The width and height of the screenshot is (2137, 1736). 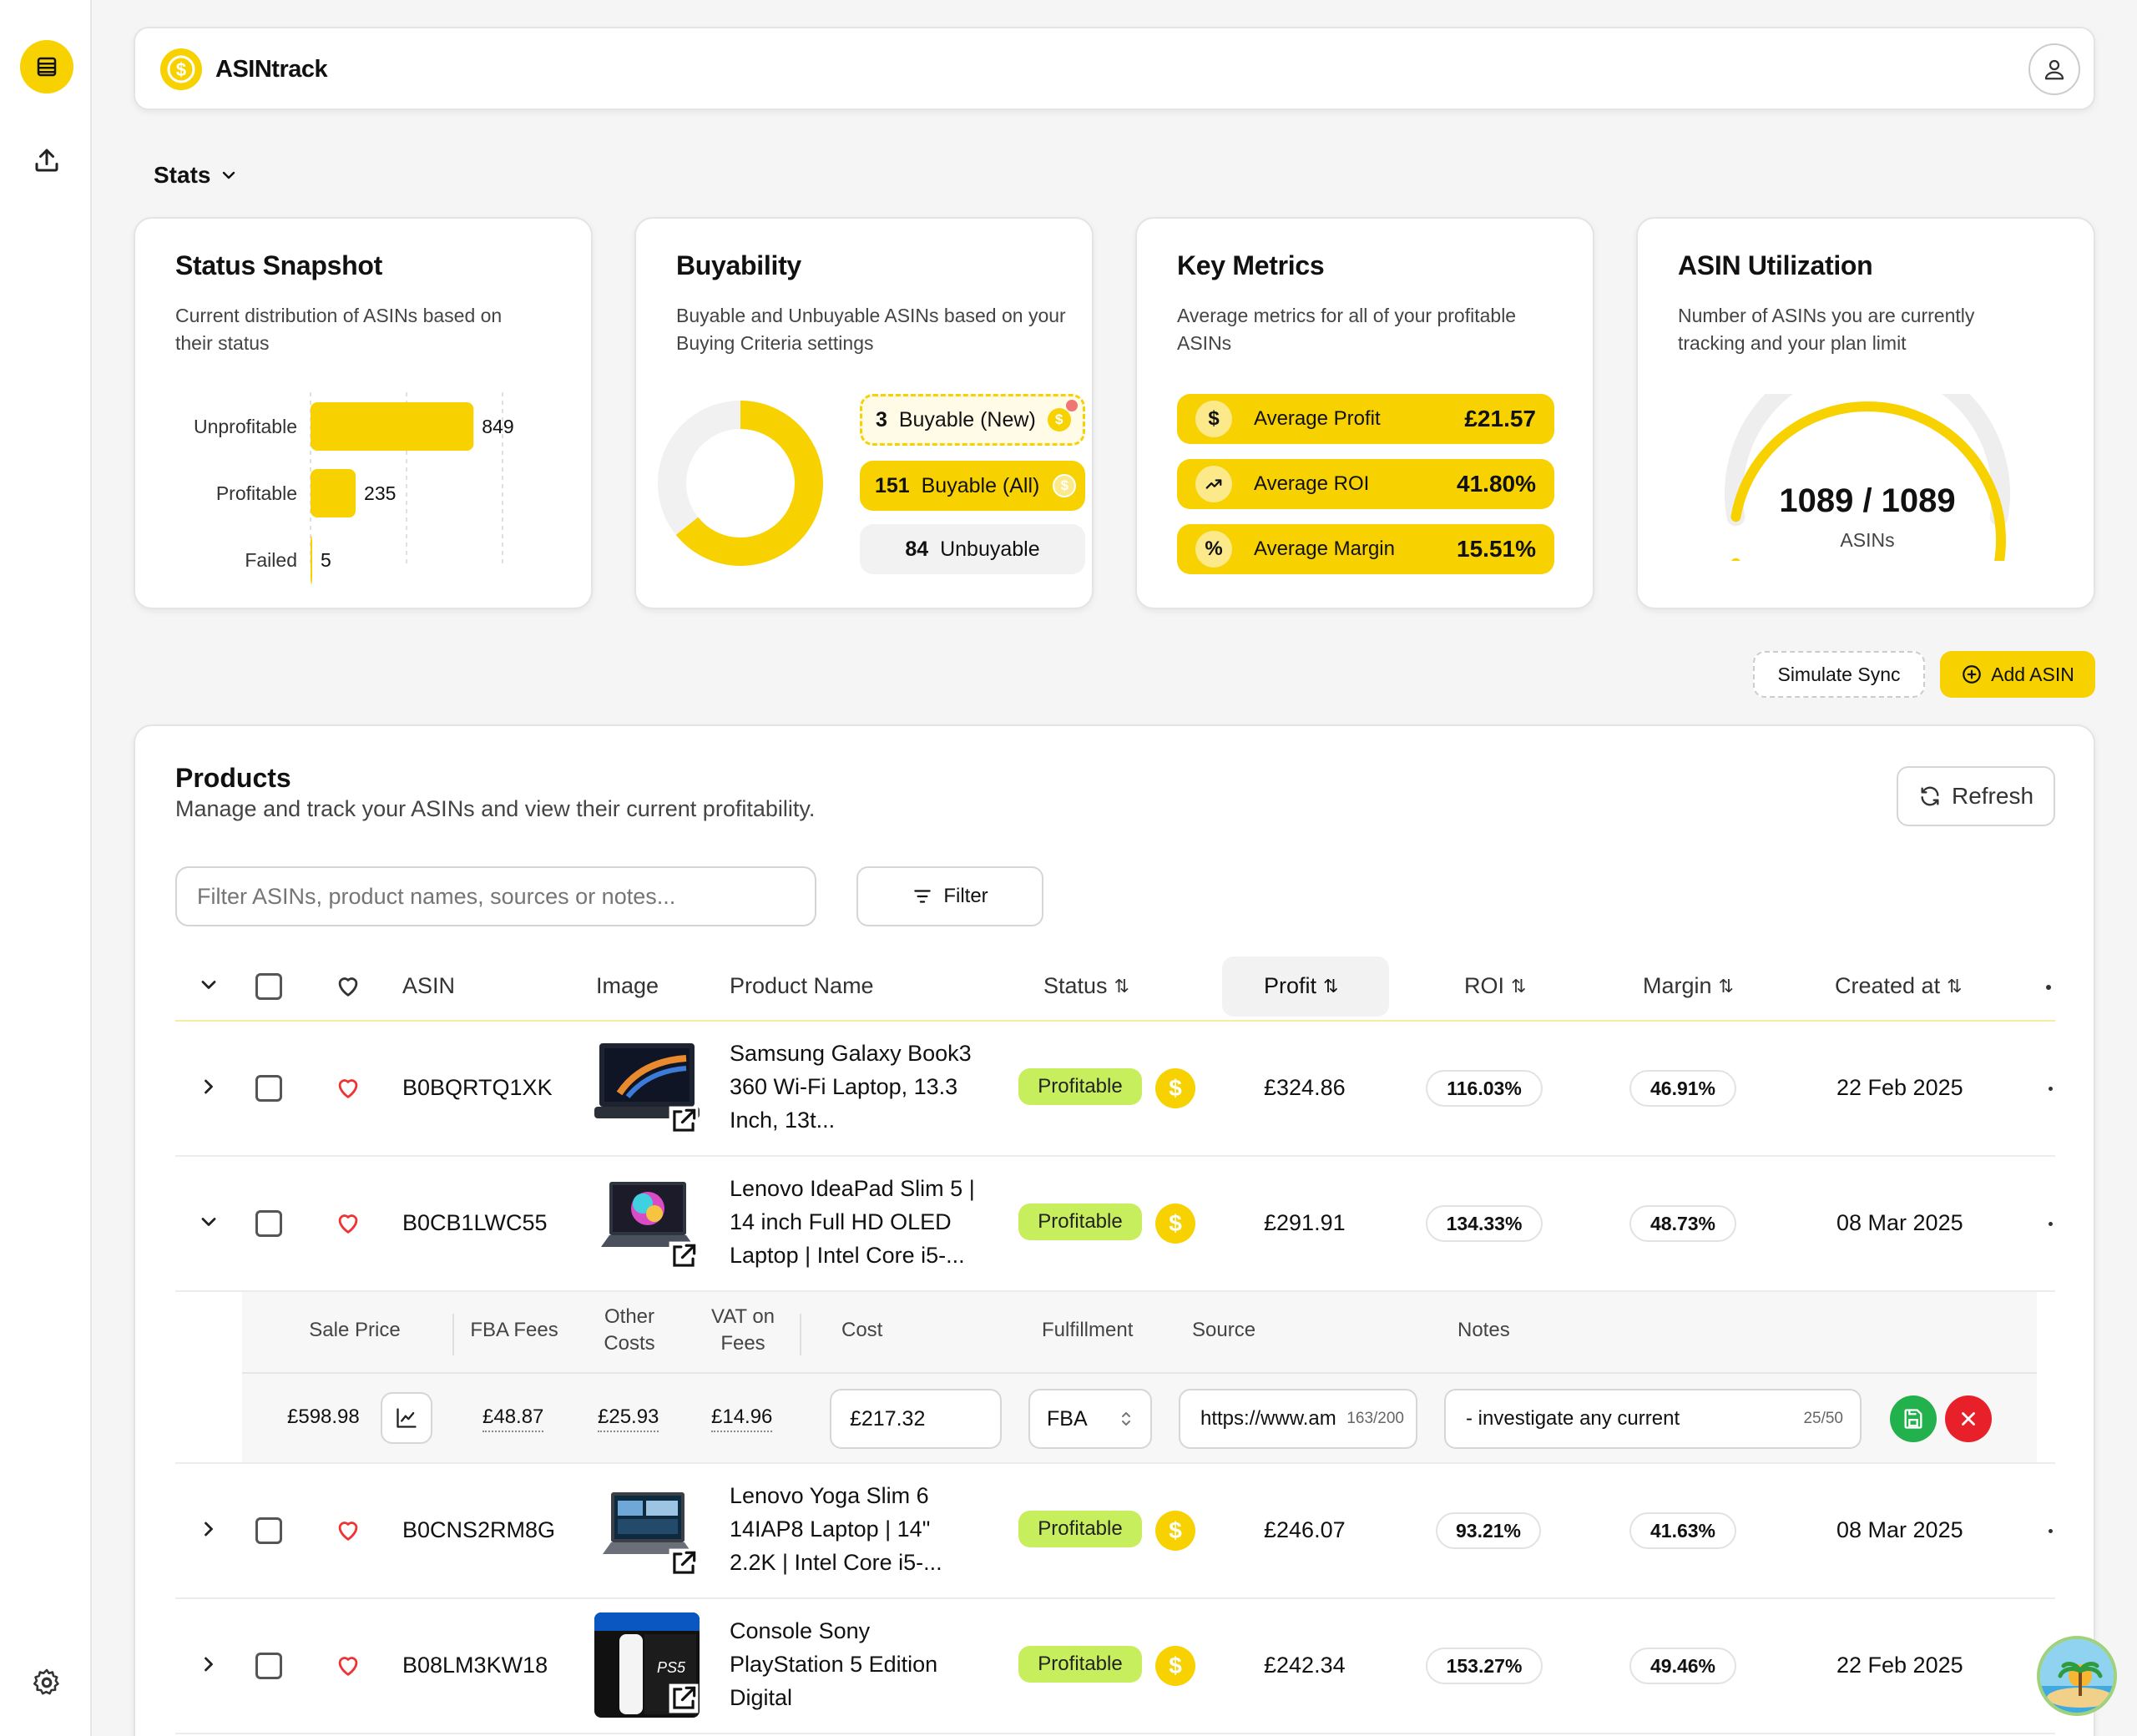 What do you see at coordinates (972, 549) in the screenshot?
I see `unbuyable-filter: 84 Unbuyable` at bounding box center [972, 549].